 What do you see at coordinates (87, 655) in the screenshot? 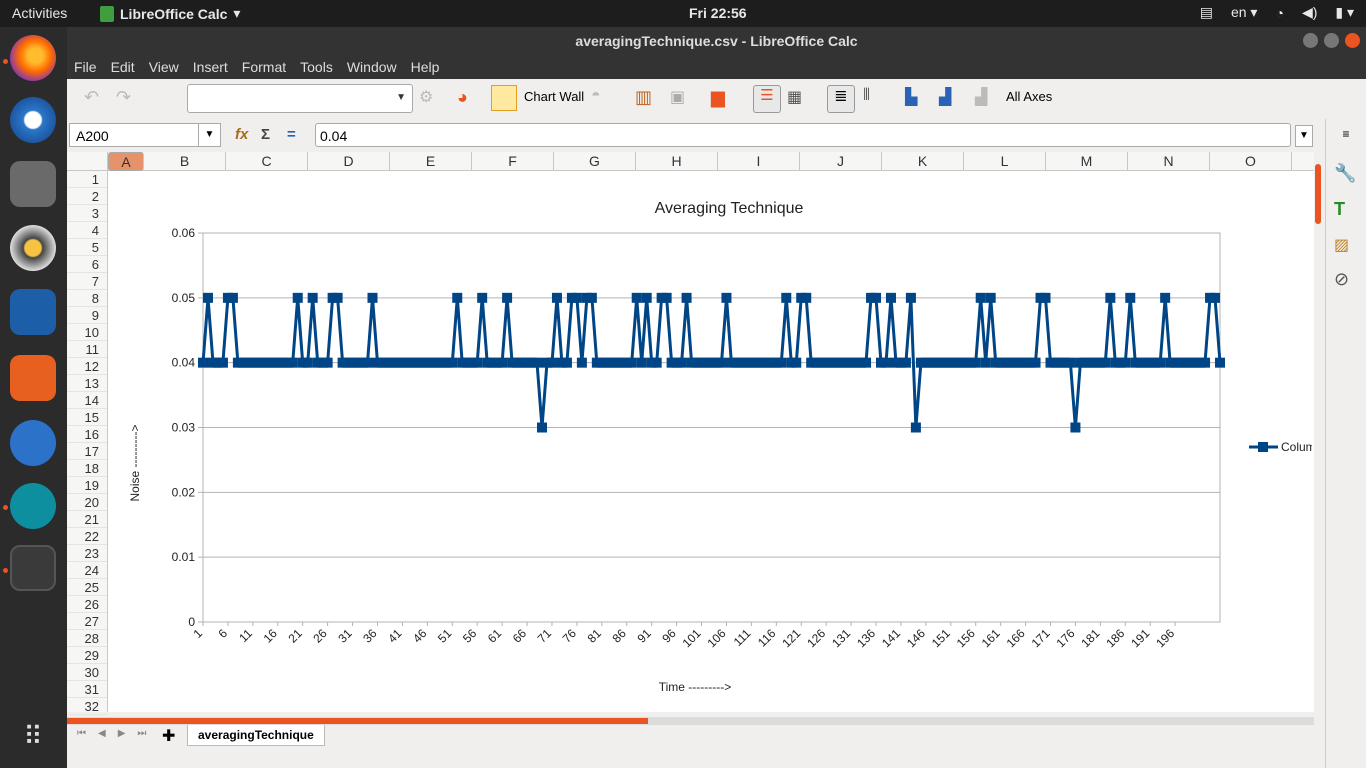
I see `row-header: 29` at bounding box center [87, 655].